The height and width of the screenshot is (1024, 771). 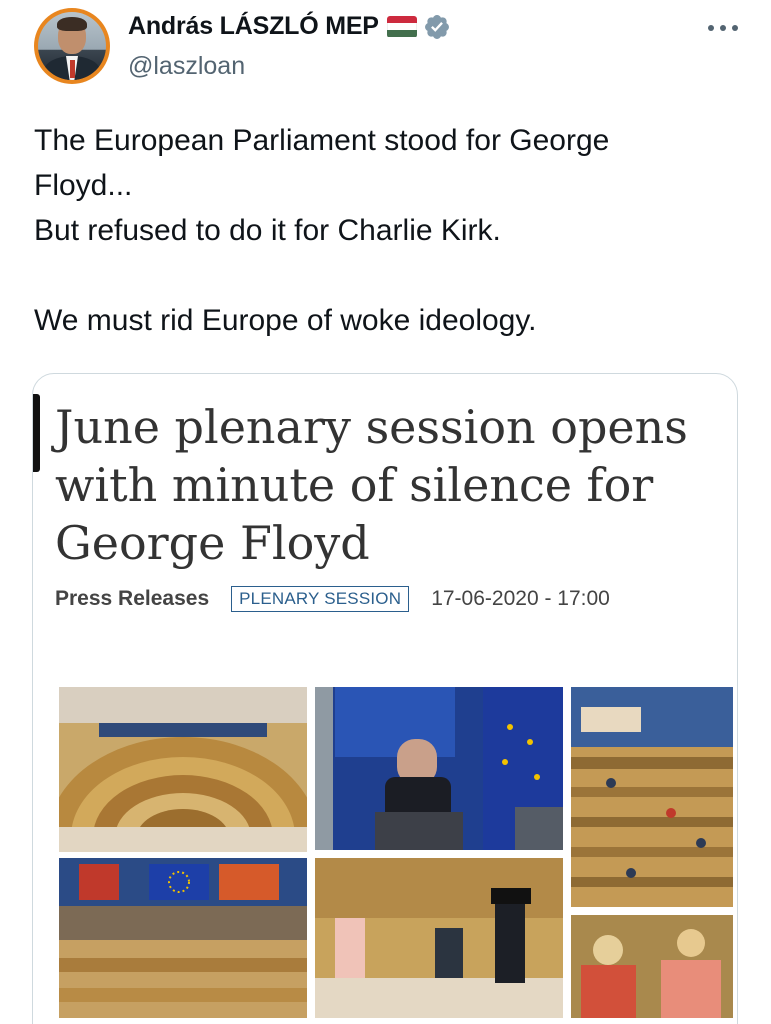 I want to click on chamber-seats-photo, so click(x=652, y=797).